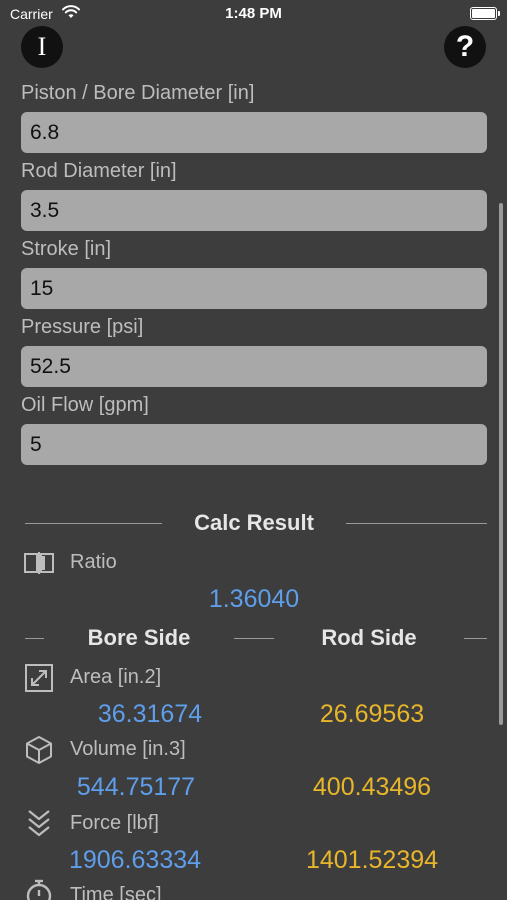 The image size is (507, 900). I want to click on battery-icon, so click(485, 13).